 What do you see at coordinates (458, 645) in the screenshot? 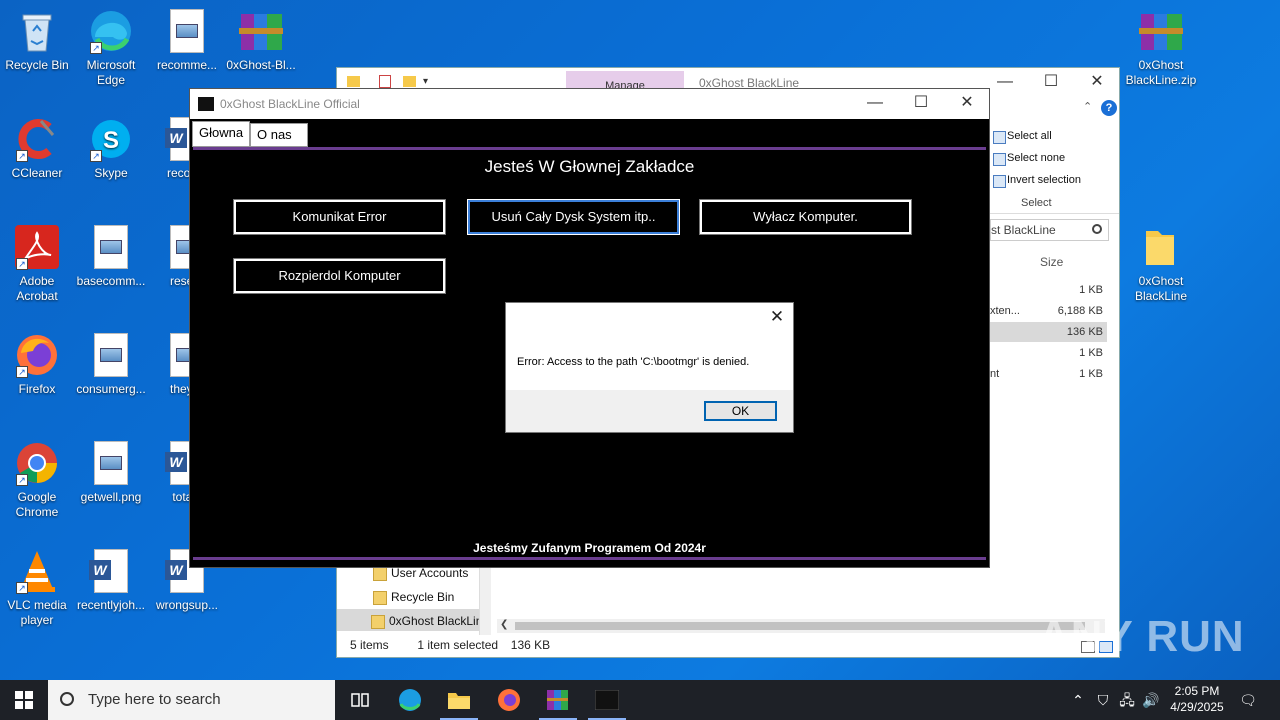
I see `status-selected: 1 item selected` at bounding box center [458, 645].